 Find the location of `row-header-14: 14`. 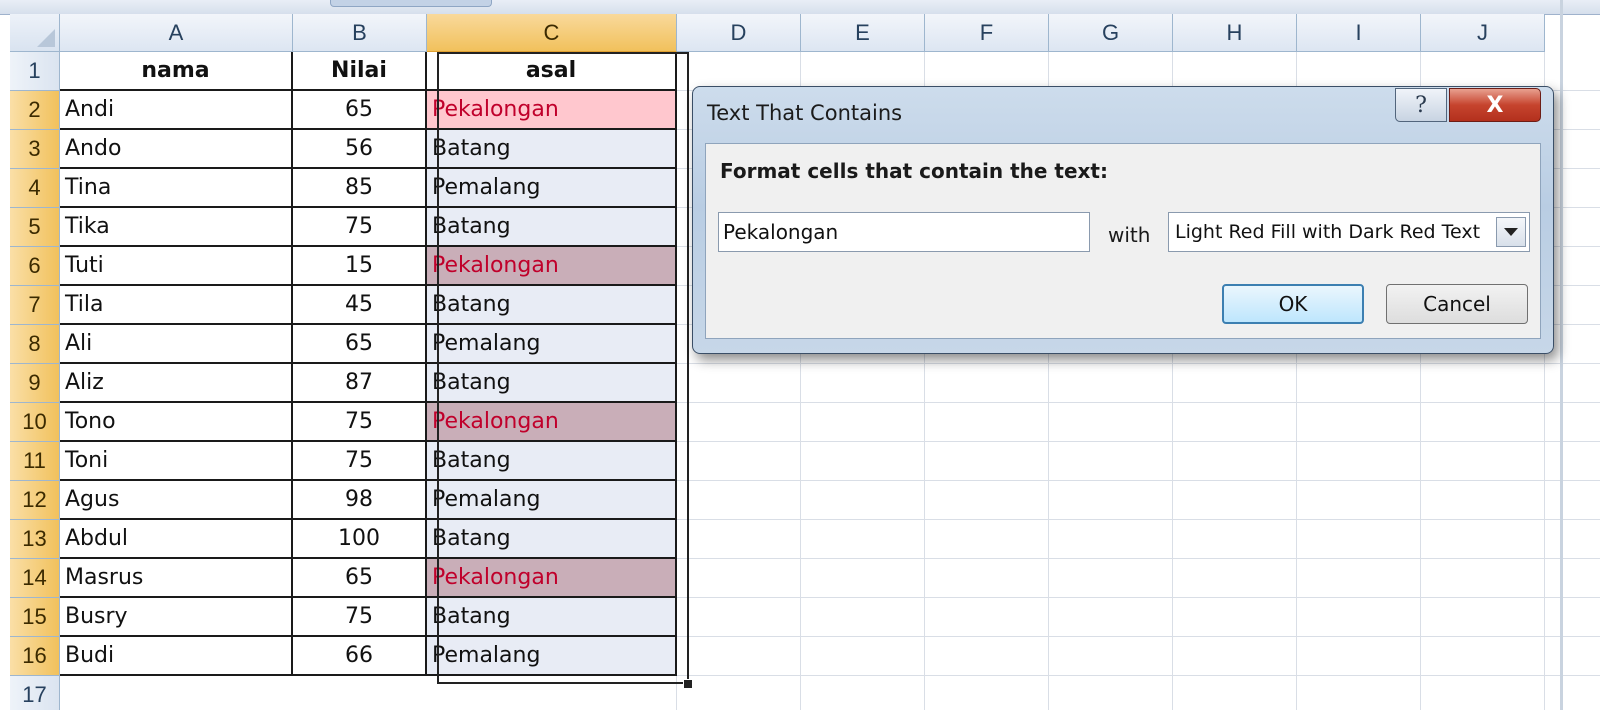

row-header-14: 14 is located at coordinates (35, 578).